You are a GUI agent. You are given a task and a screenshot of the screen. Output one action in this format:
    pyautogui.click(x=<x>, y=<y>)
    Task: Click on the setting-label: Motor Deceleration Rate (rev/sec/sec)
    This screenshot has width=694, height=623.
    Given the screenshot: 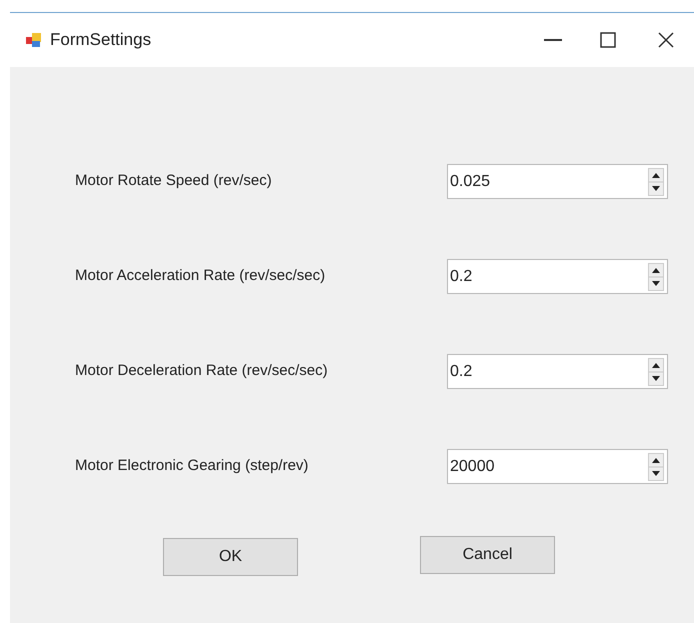 What is the action you would take?
    pyautogui.click(x=202, y=371)
    